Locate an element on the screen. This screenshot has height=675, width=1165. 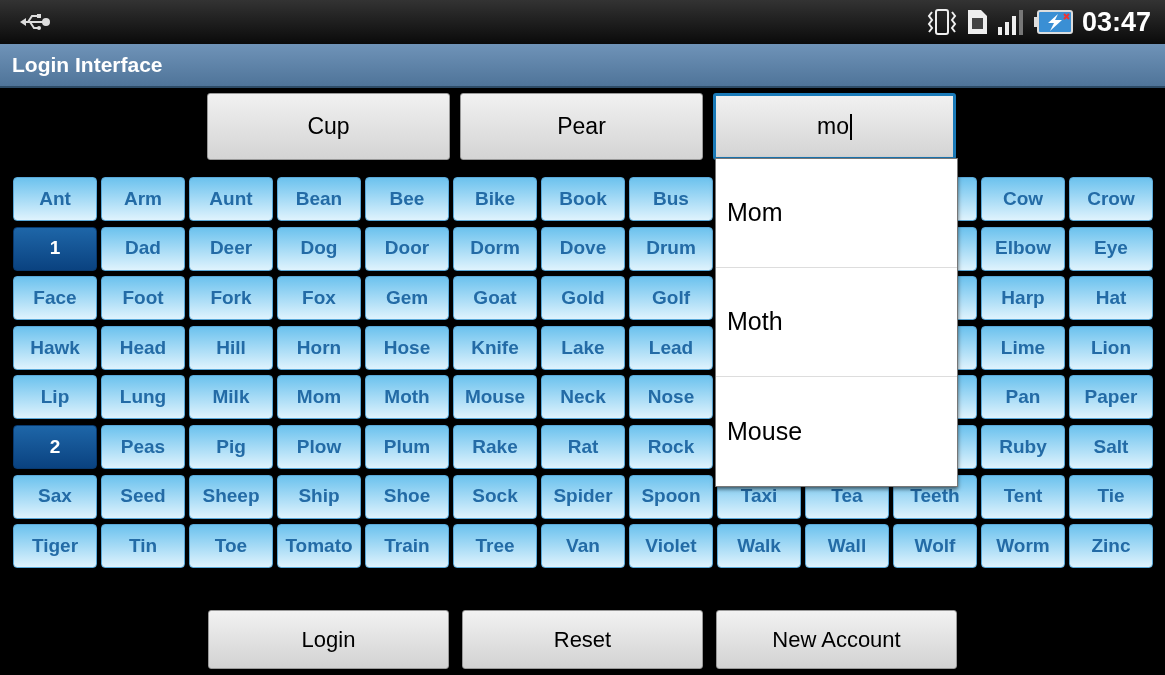
word-key: Tomato is located at coordinates (319, 546).